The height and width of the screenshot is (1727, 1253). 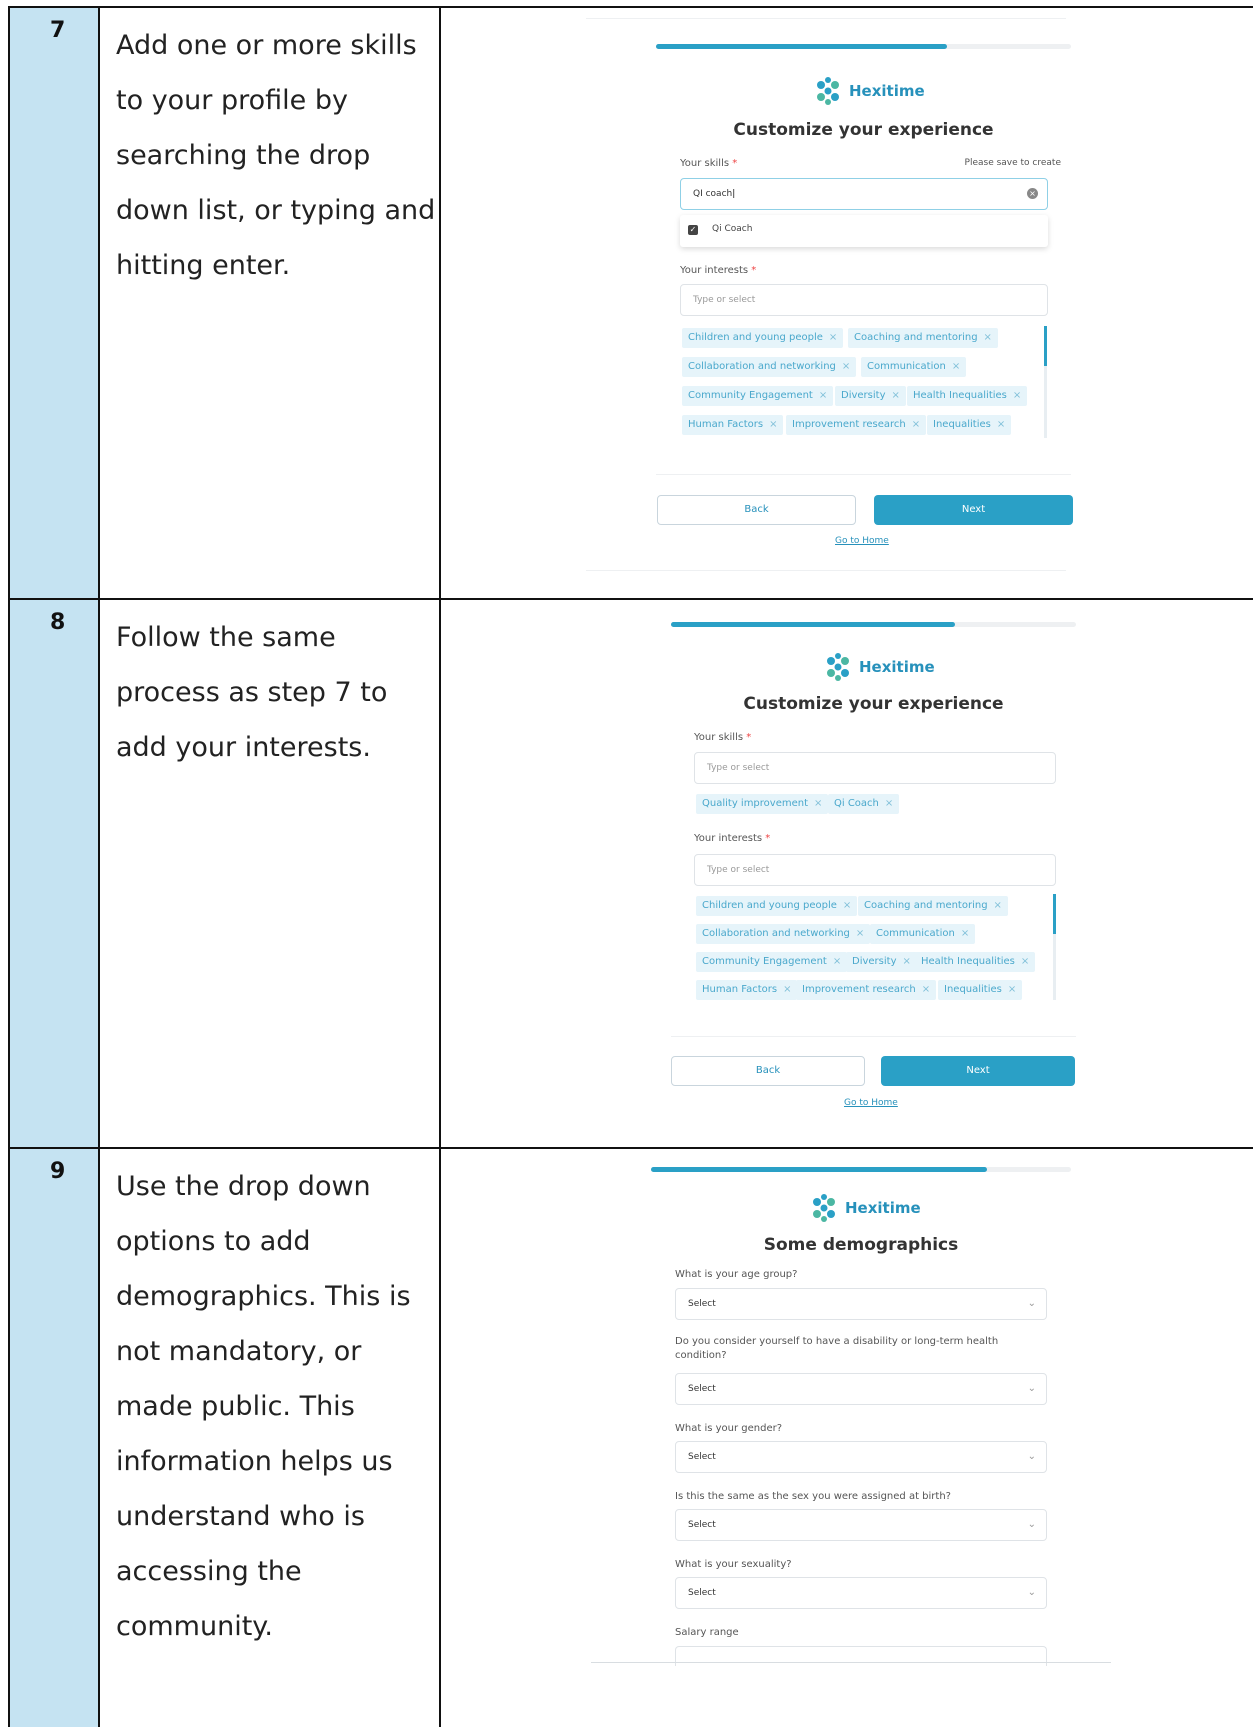 What do you see at coordinates (736, 1274) in the screenshot?
I see `age-question: What is your age group?` at bounding box center [736, 1274].